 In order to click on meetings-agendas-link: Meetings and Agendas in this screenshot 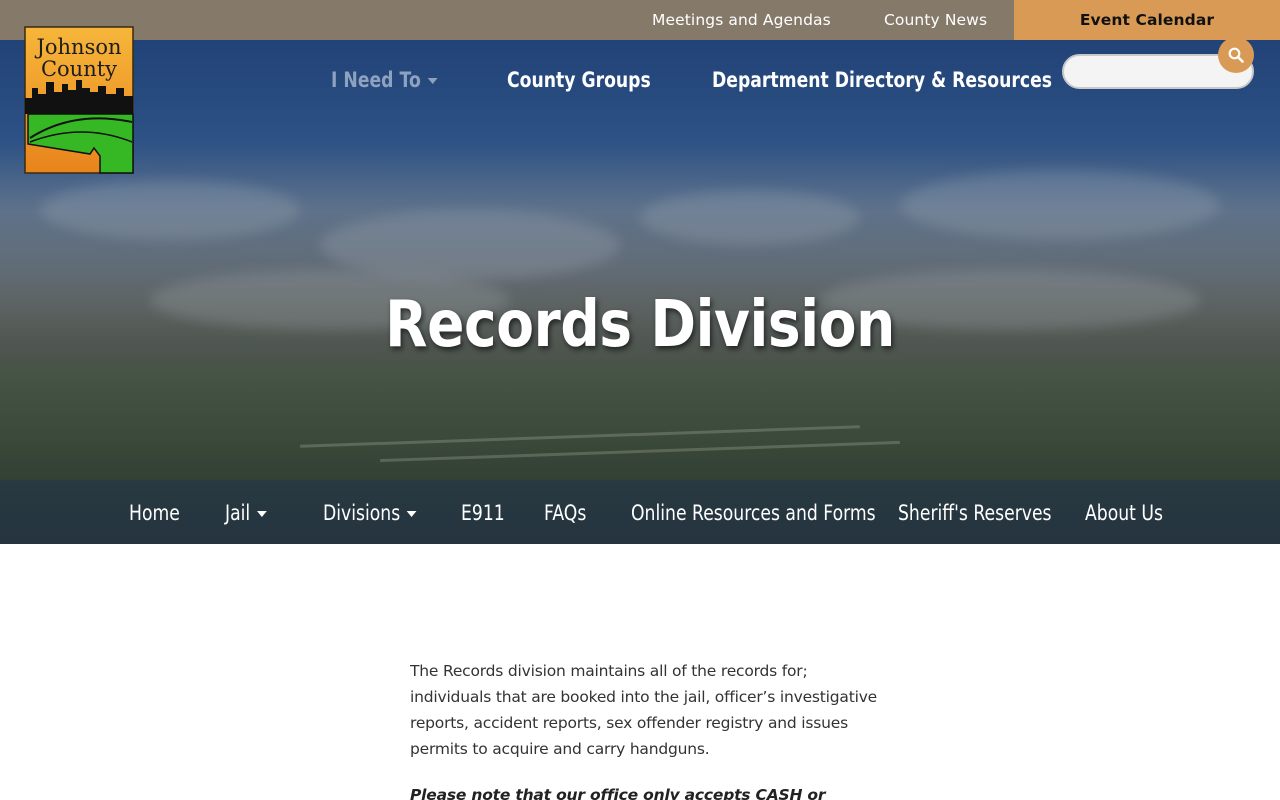, I will do `click(741, 20)`.